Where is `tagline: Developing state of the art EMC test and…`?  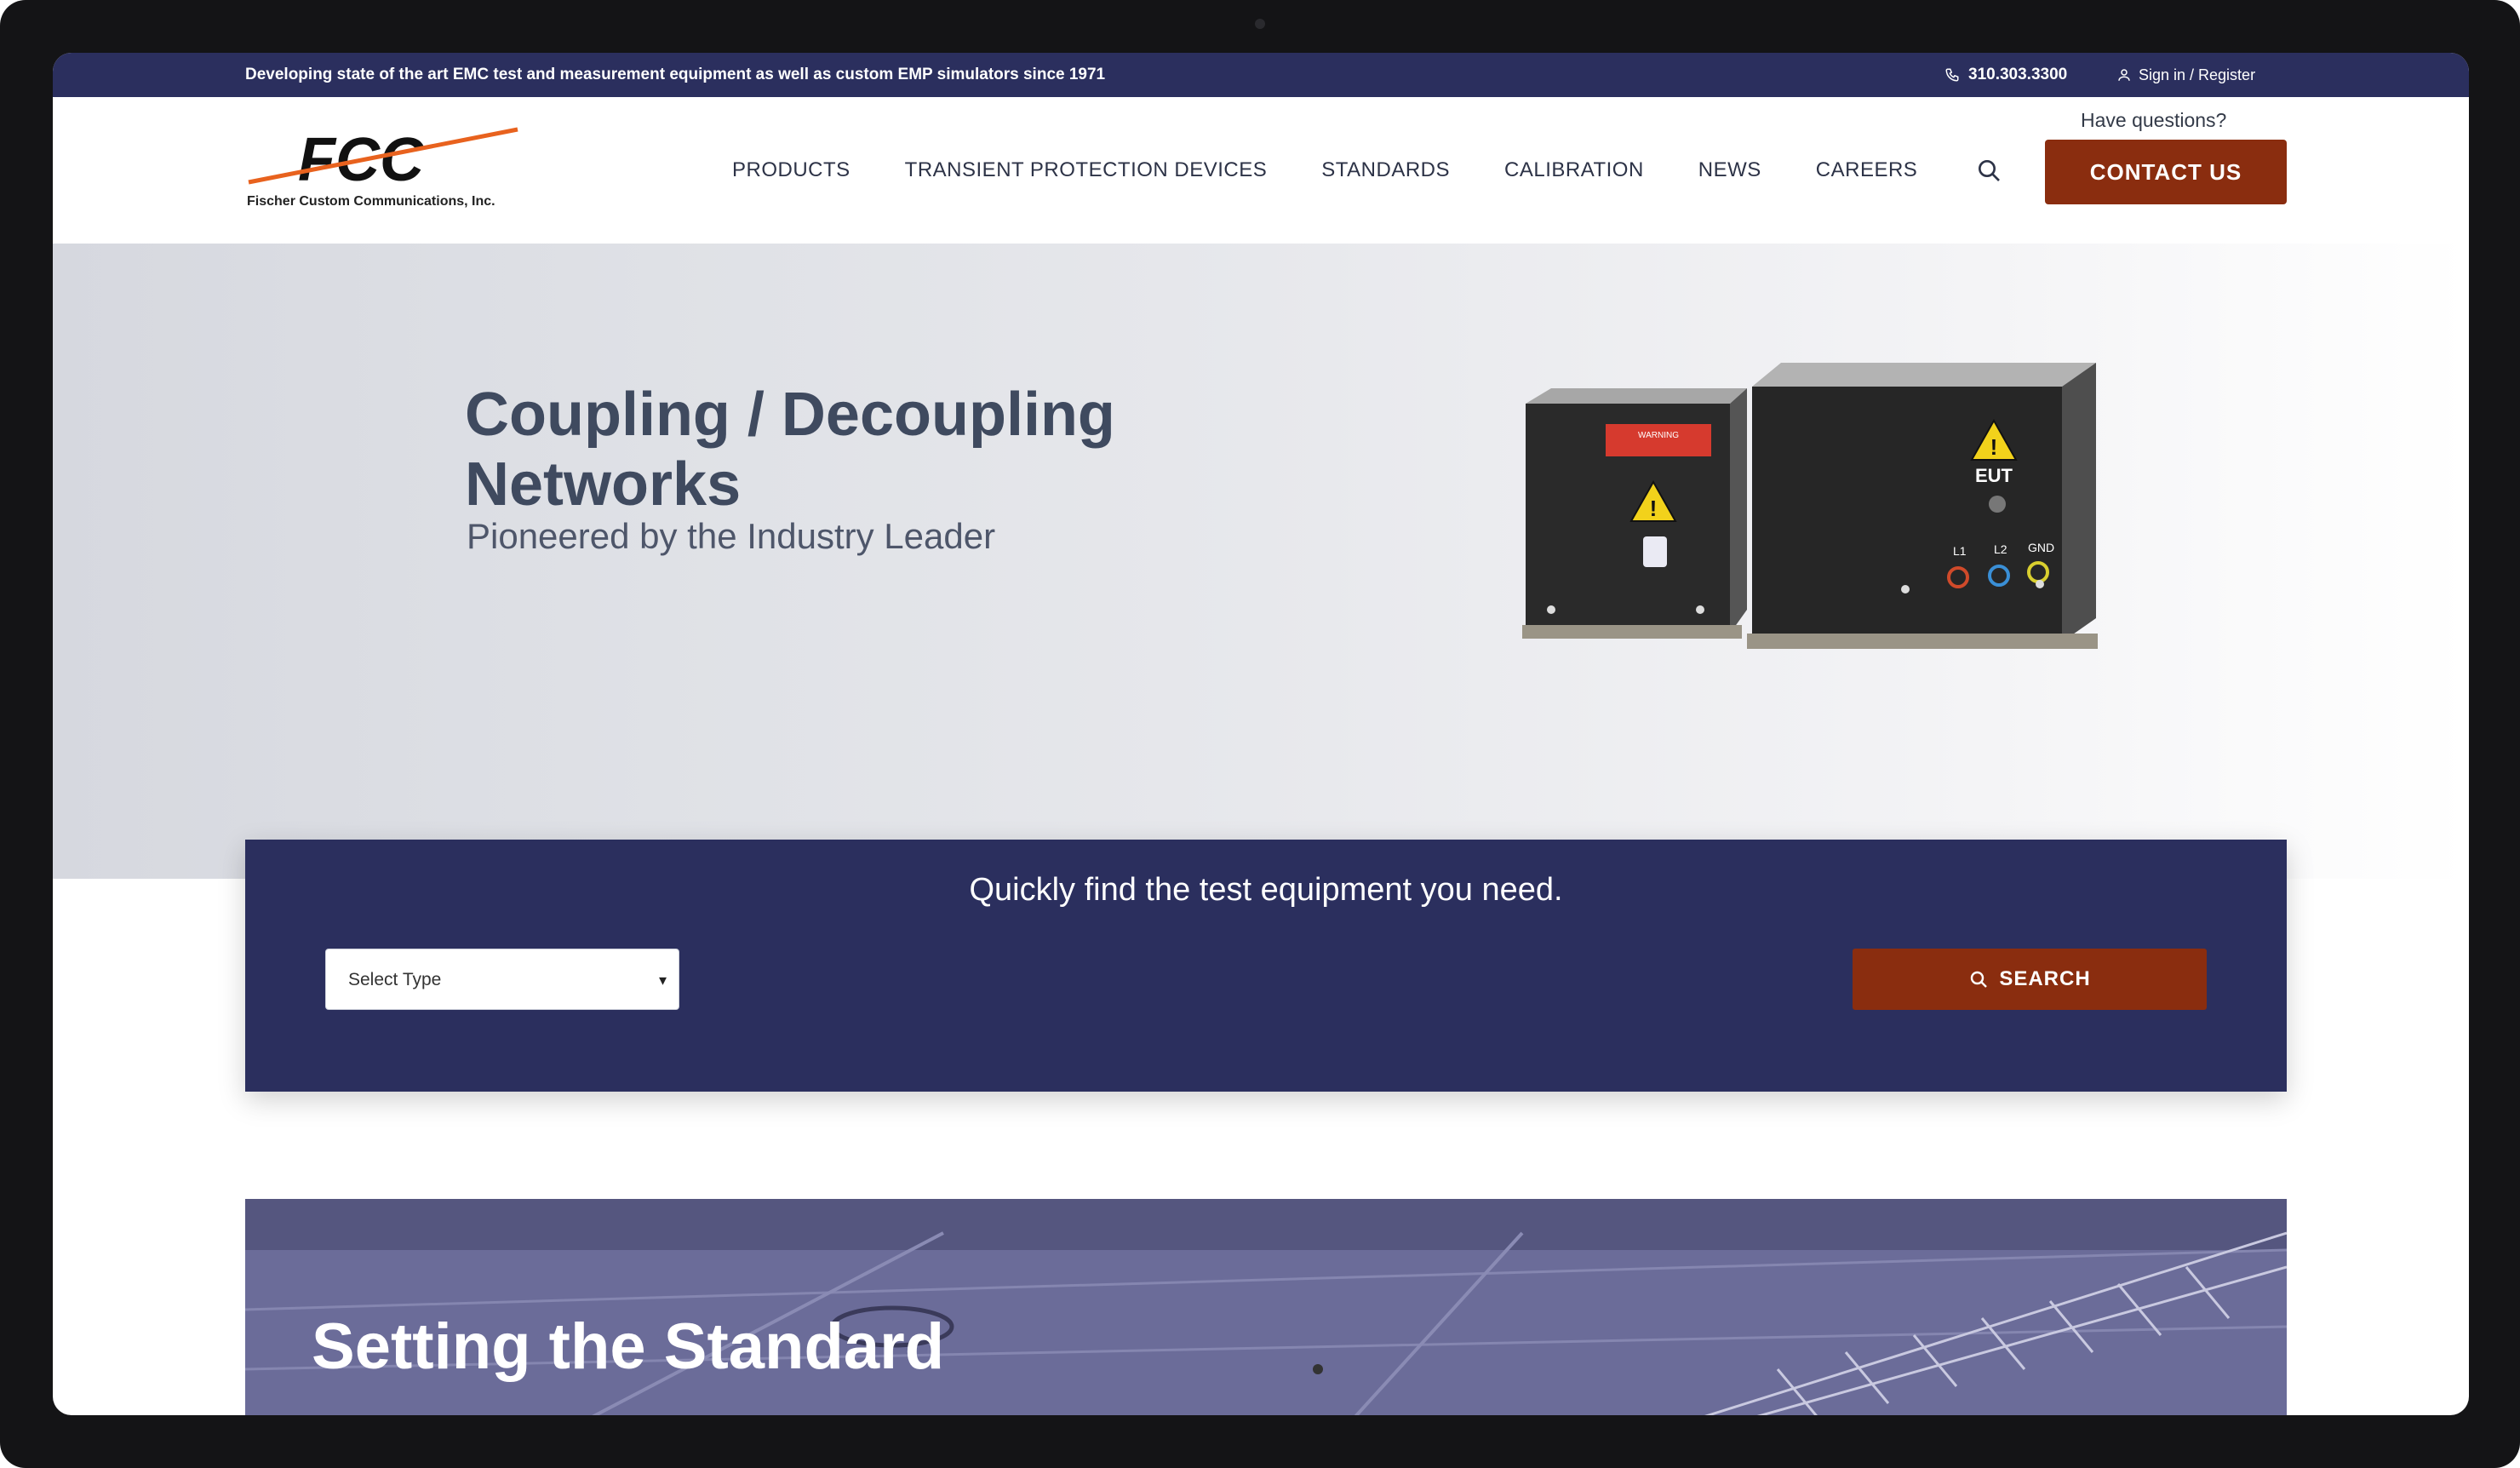 tagline: Developing state of the art EMC test and… is located at coordinates (675, 74).